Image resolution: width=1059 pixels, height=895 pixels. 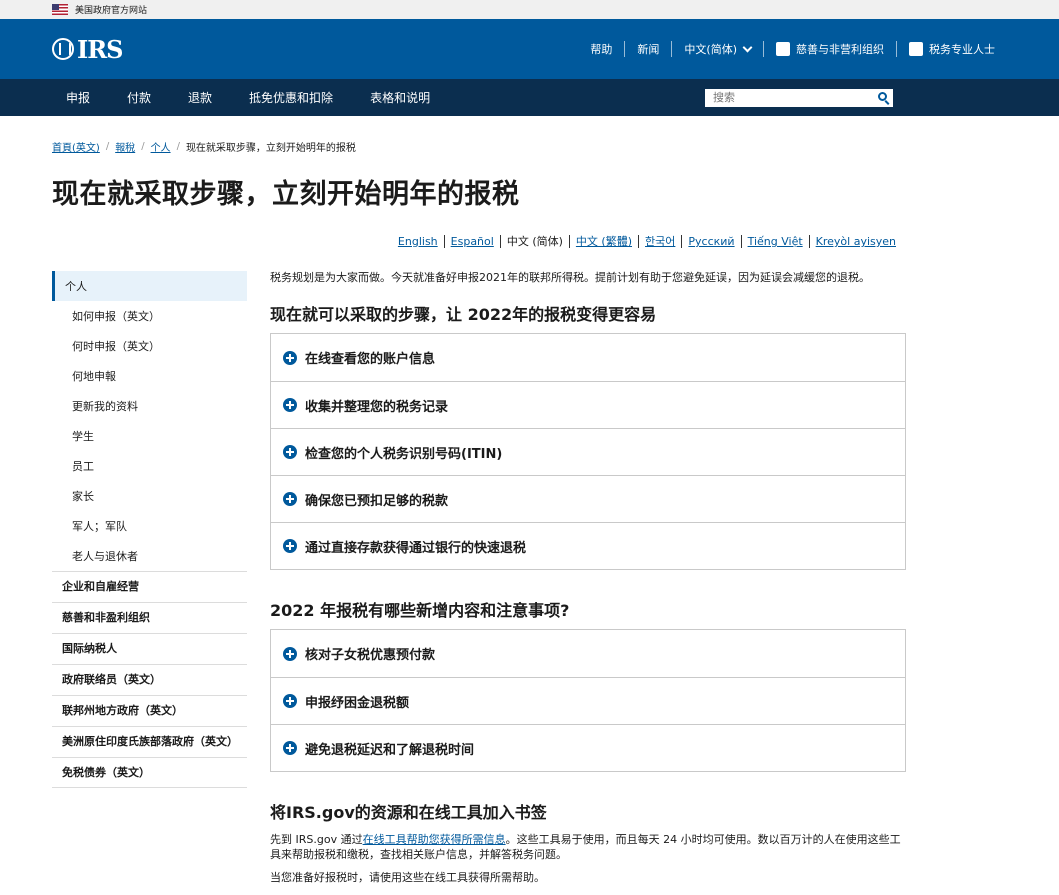 I want to click on sidebar-subitem: 如何申报（英文）, so click(x=149, y=316).